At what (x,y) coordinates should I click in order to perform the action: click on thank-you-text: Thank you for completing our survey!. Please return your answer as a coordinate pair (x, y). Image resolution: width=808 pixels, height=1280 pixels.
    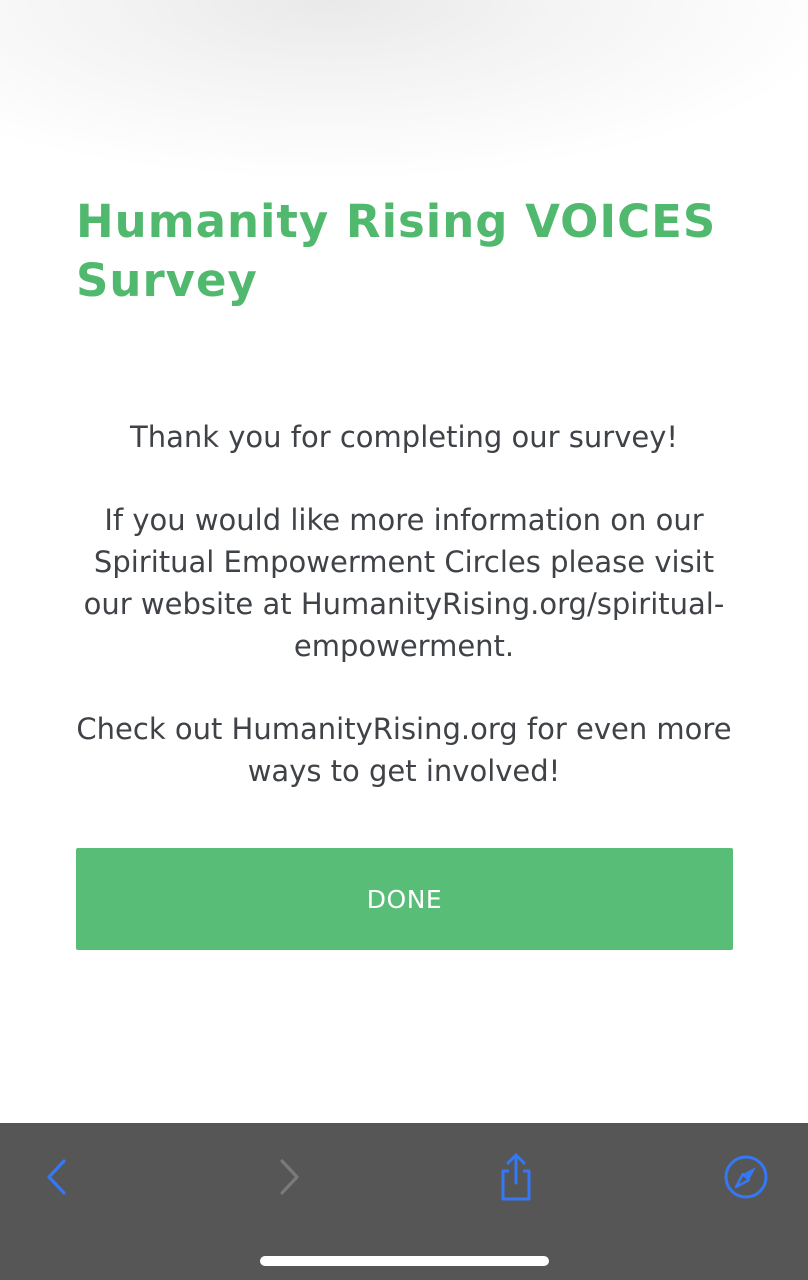
    Looking at the image, I should click on (404, 437).